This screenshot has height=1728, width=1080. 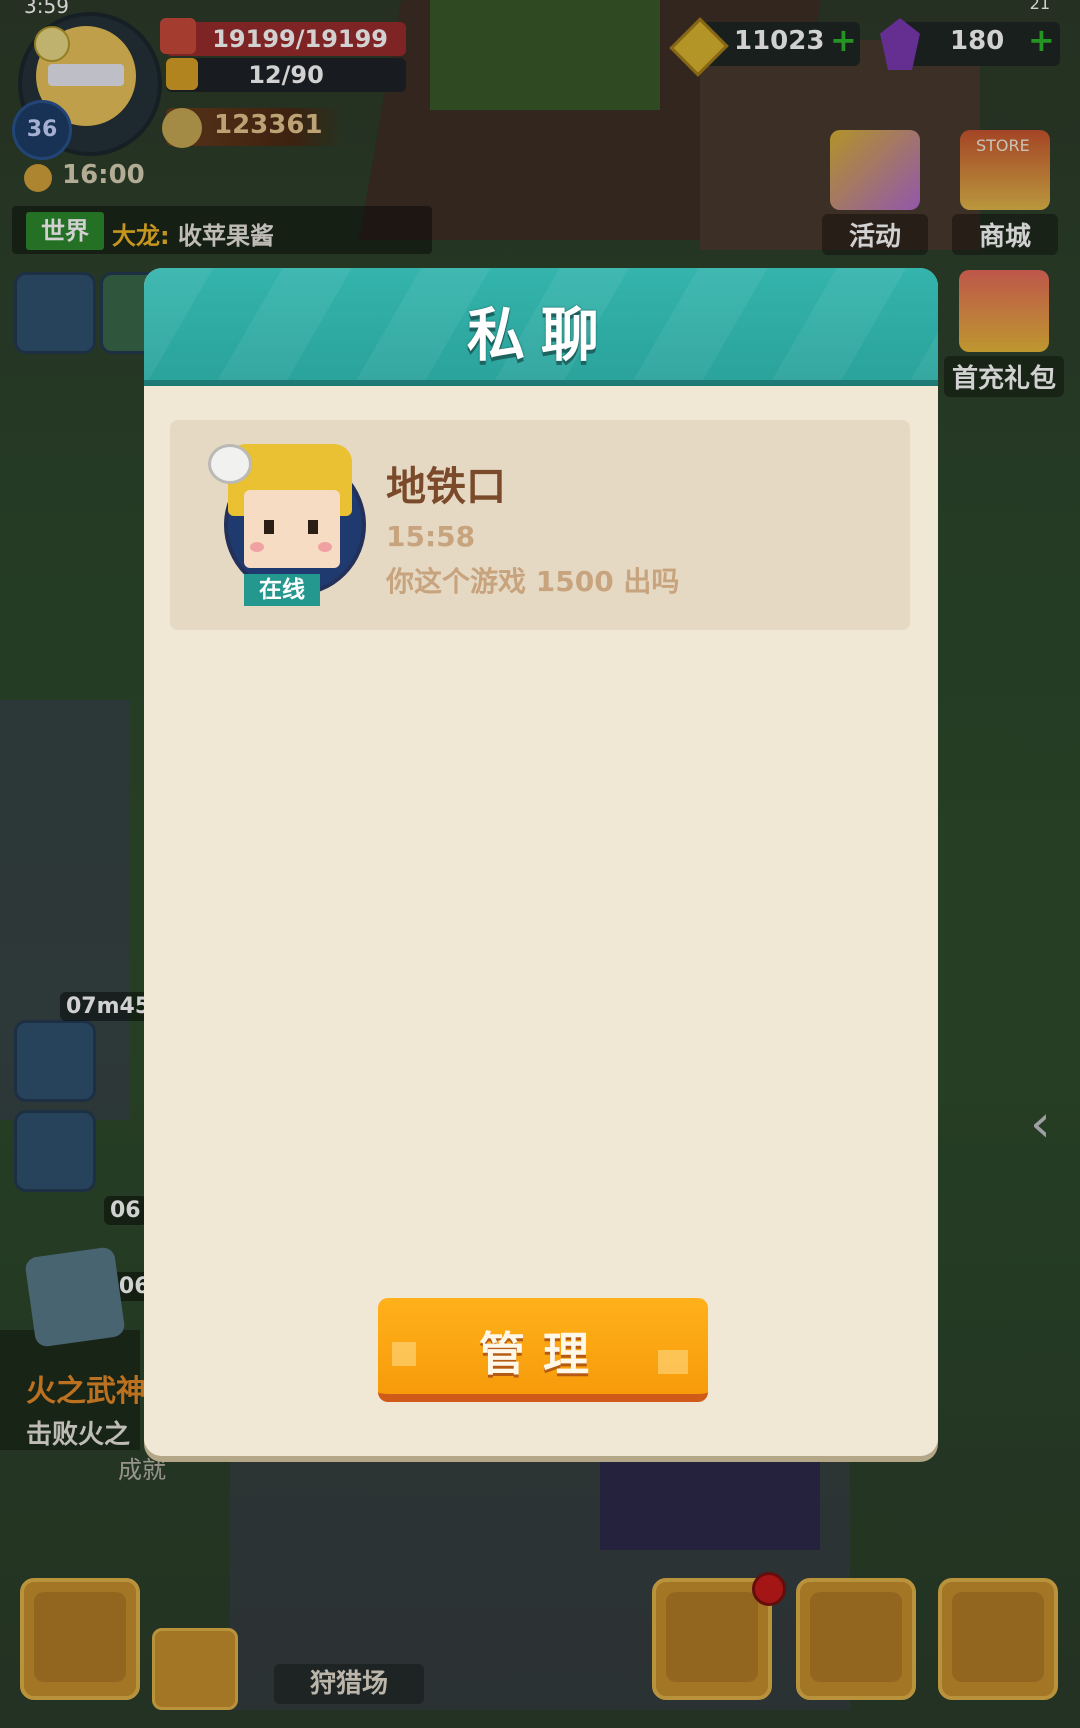 I want to click on feather-icon, so click(x=230, y=464).